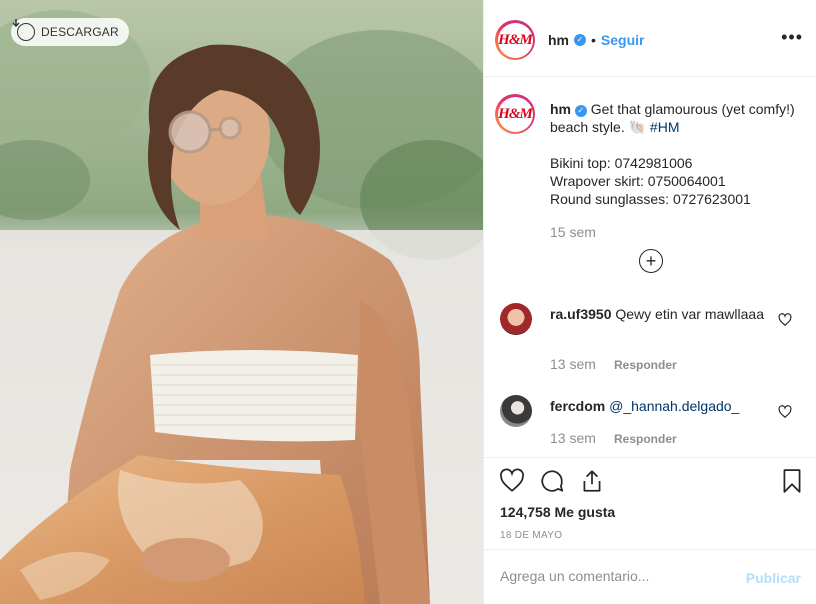  What do you see at coordinates (650, 38) in the screenshot?
I see `post-header: H&M hm ✓ • Seguir •••` at bounding box center [650, 38].